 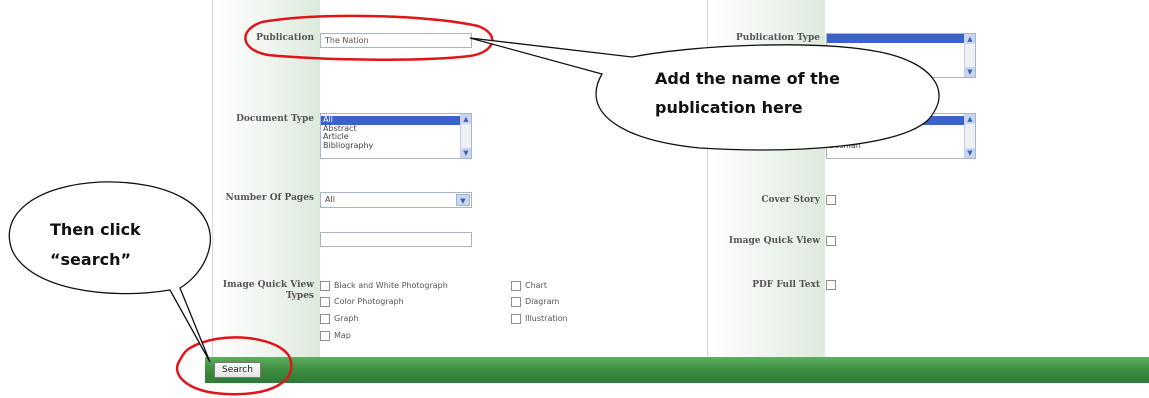 I want to click on number-of-pages-label: Number Of Pages, so click(x=269, y=198).